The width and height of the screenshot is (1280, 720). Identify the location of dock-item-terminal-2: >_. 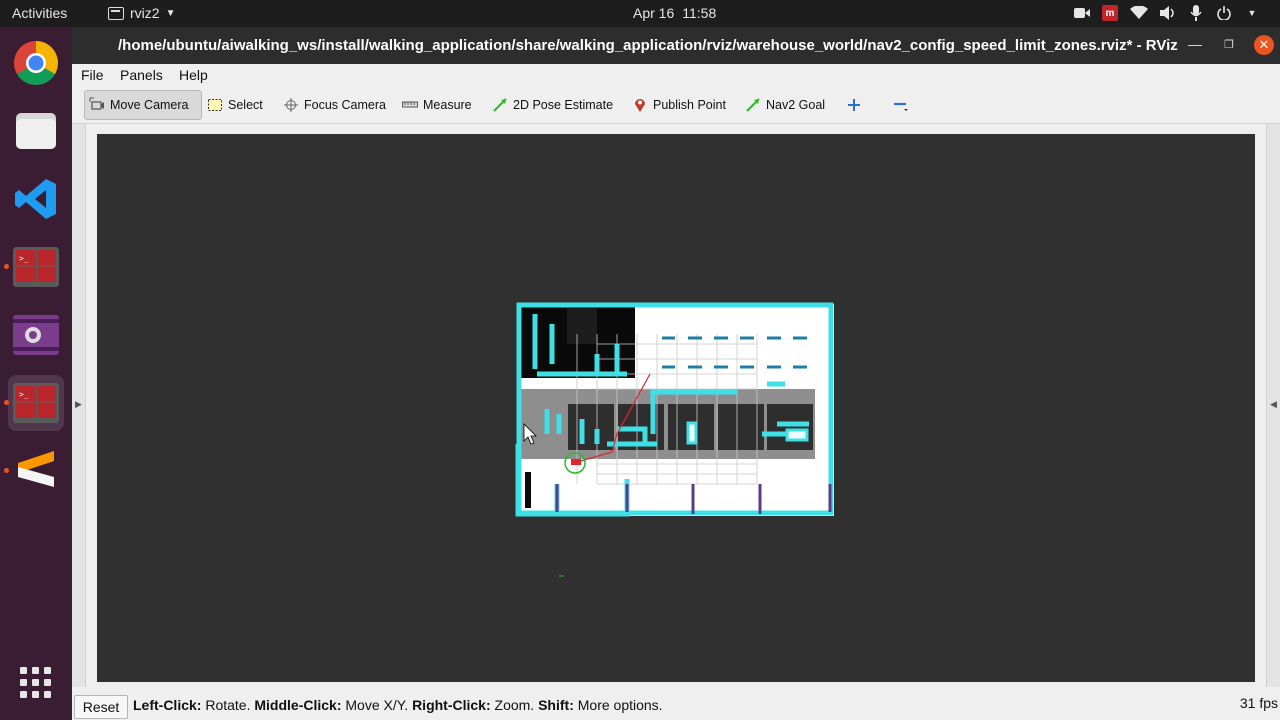
(36, 403).